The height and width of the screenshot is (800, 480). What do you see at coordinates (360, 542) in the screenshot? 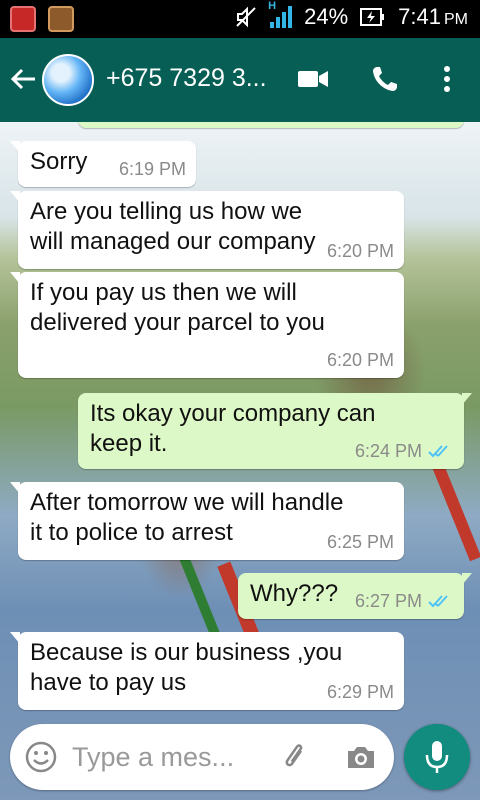
I see `message-time: 6:25 PM` at bounding box center [360, 542].